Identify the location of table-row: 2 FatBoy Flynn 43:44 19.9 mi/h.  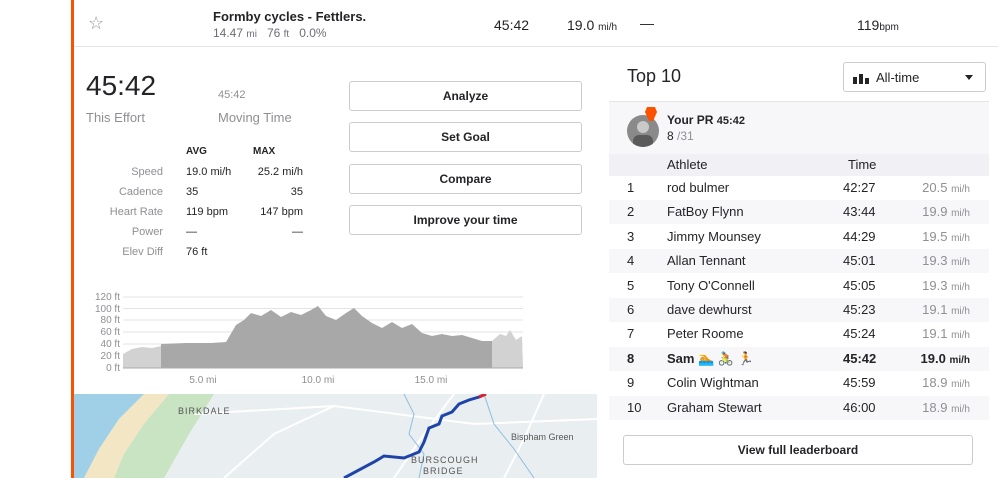
(799, 212).